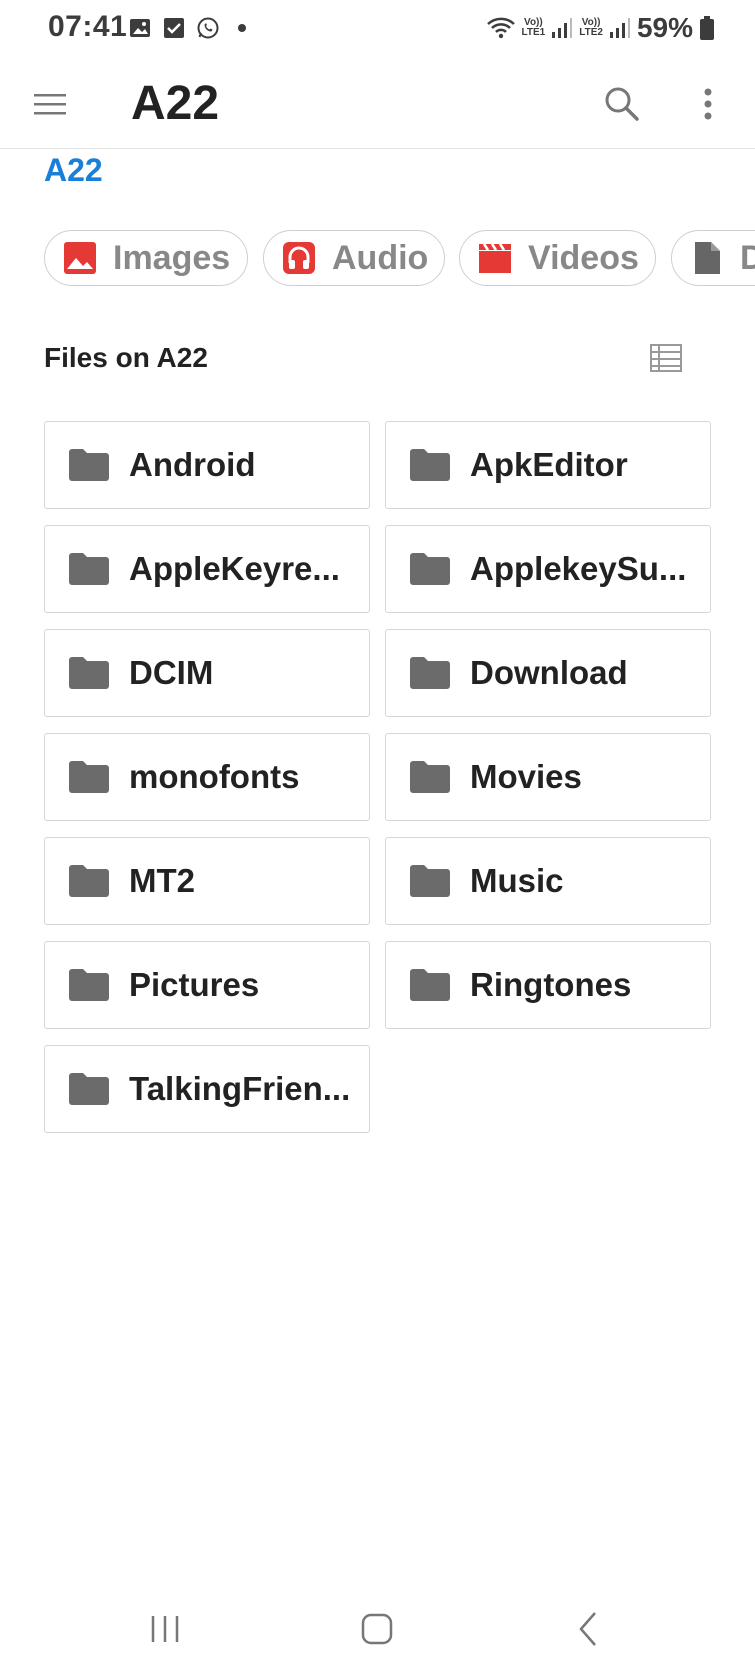 This screenshot has height=1678, width=755. I want to click on category-chips: Images Audio Videos D, so click(399, 260).